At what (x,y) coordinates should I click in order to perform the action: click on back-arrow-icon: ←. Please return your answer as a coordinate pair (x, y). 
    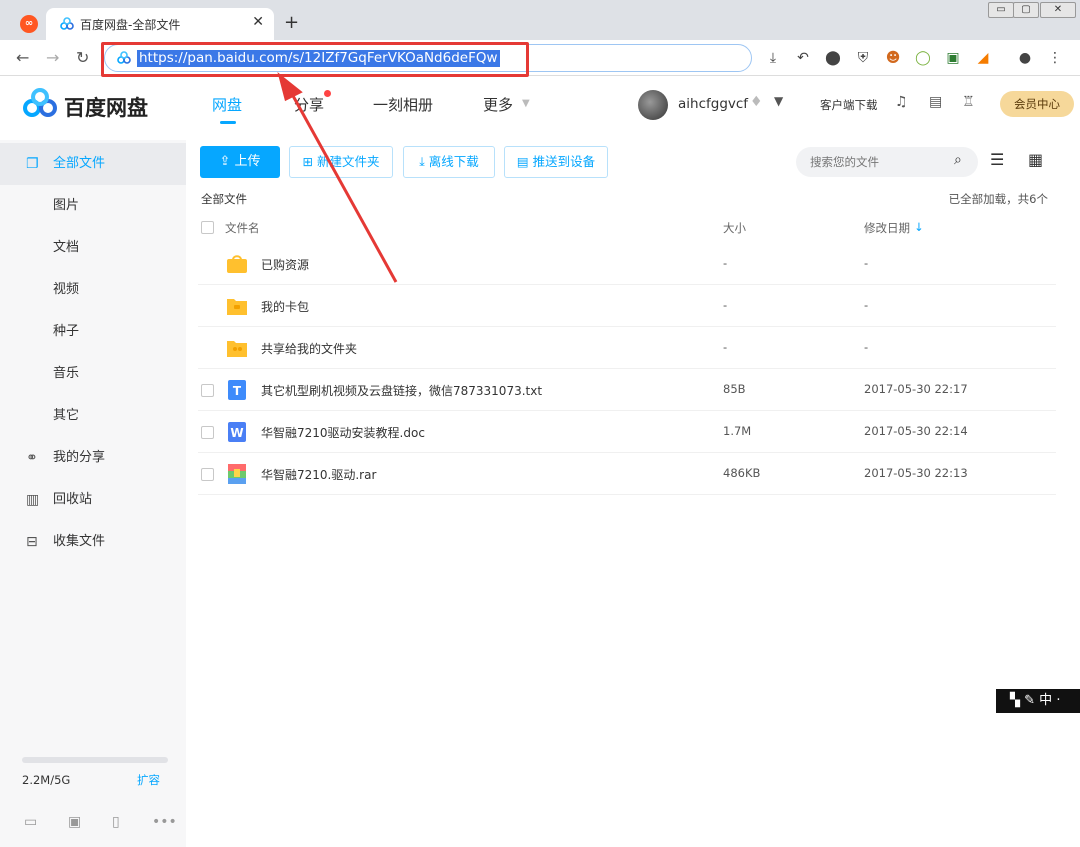
    Looking at the image, I should click on (22, 57).